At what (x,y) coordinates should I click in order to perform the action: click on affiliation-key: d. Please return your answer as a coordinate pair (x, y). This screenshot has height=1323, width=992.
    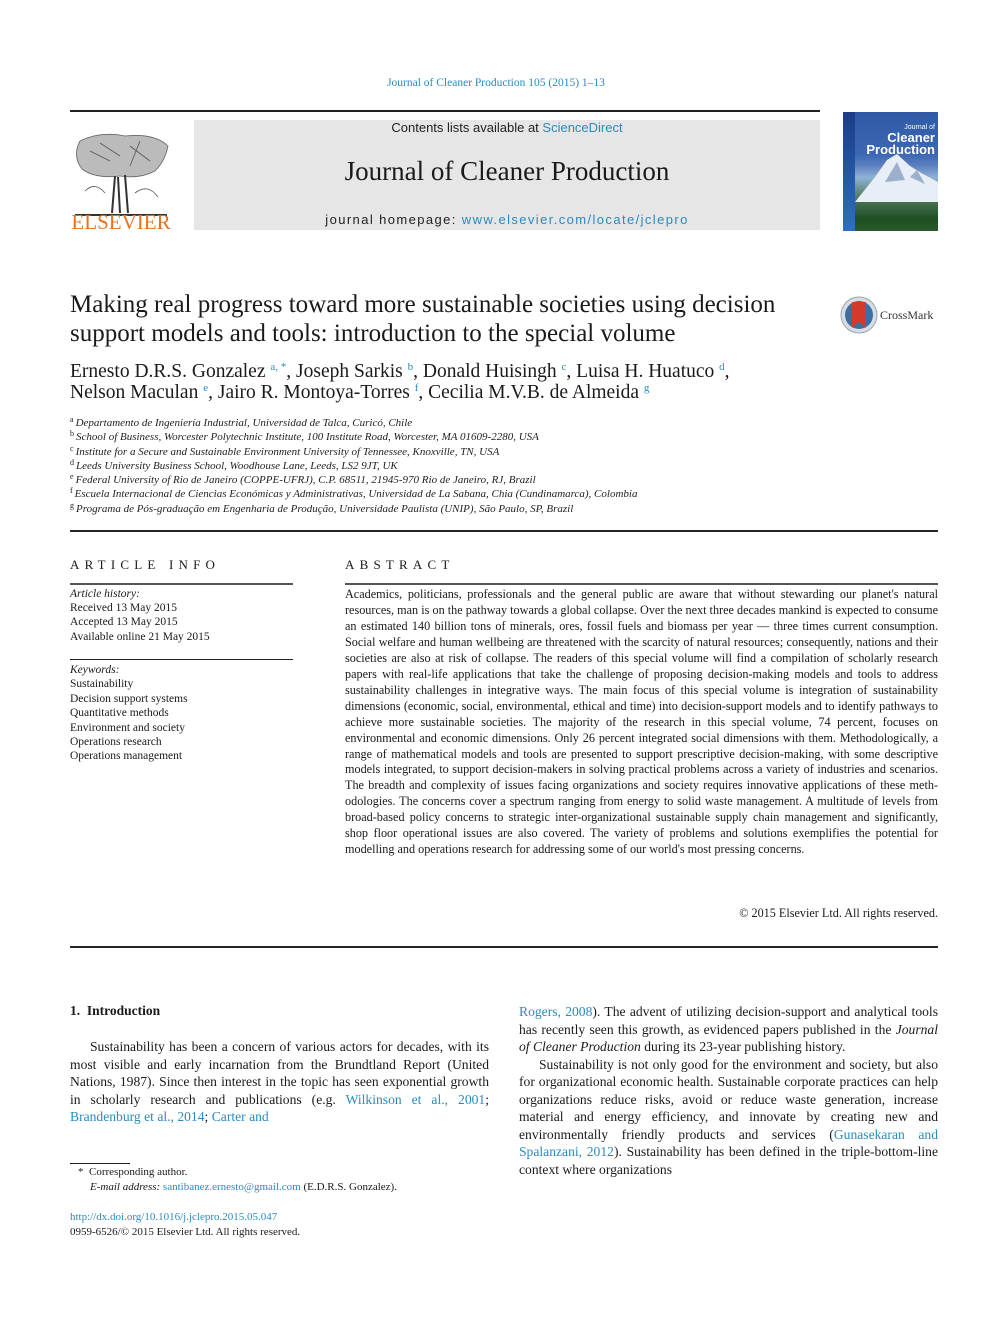
    Looking at the image, I should click on (72, 462).